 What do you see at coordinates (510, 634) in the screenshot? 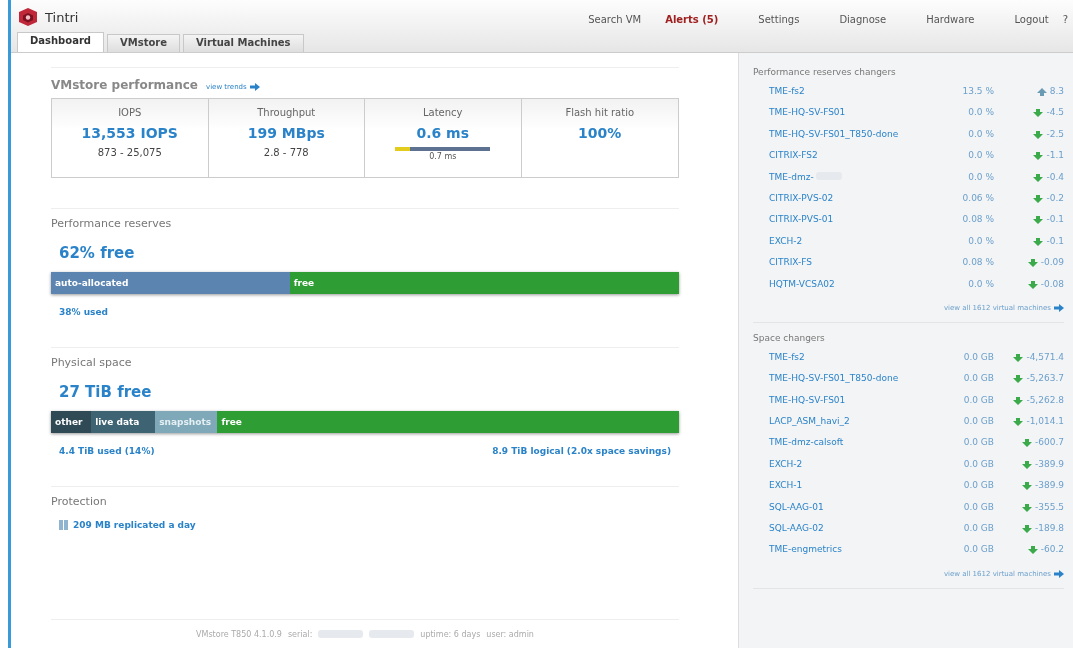
I see `footer-text: user: admin` at bounding box center [510, 634].